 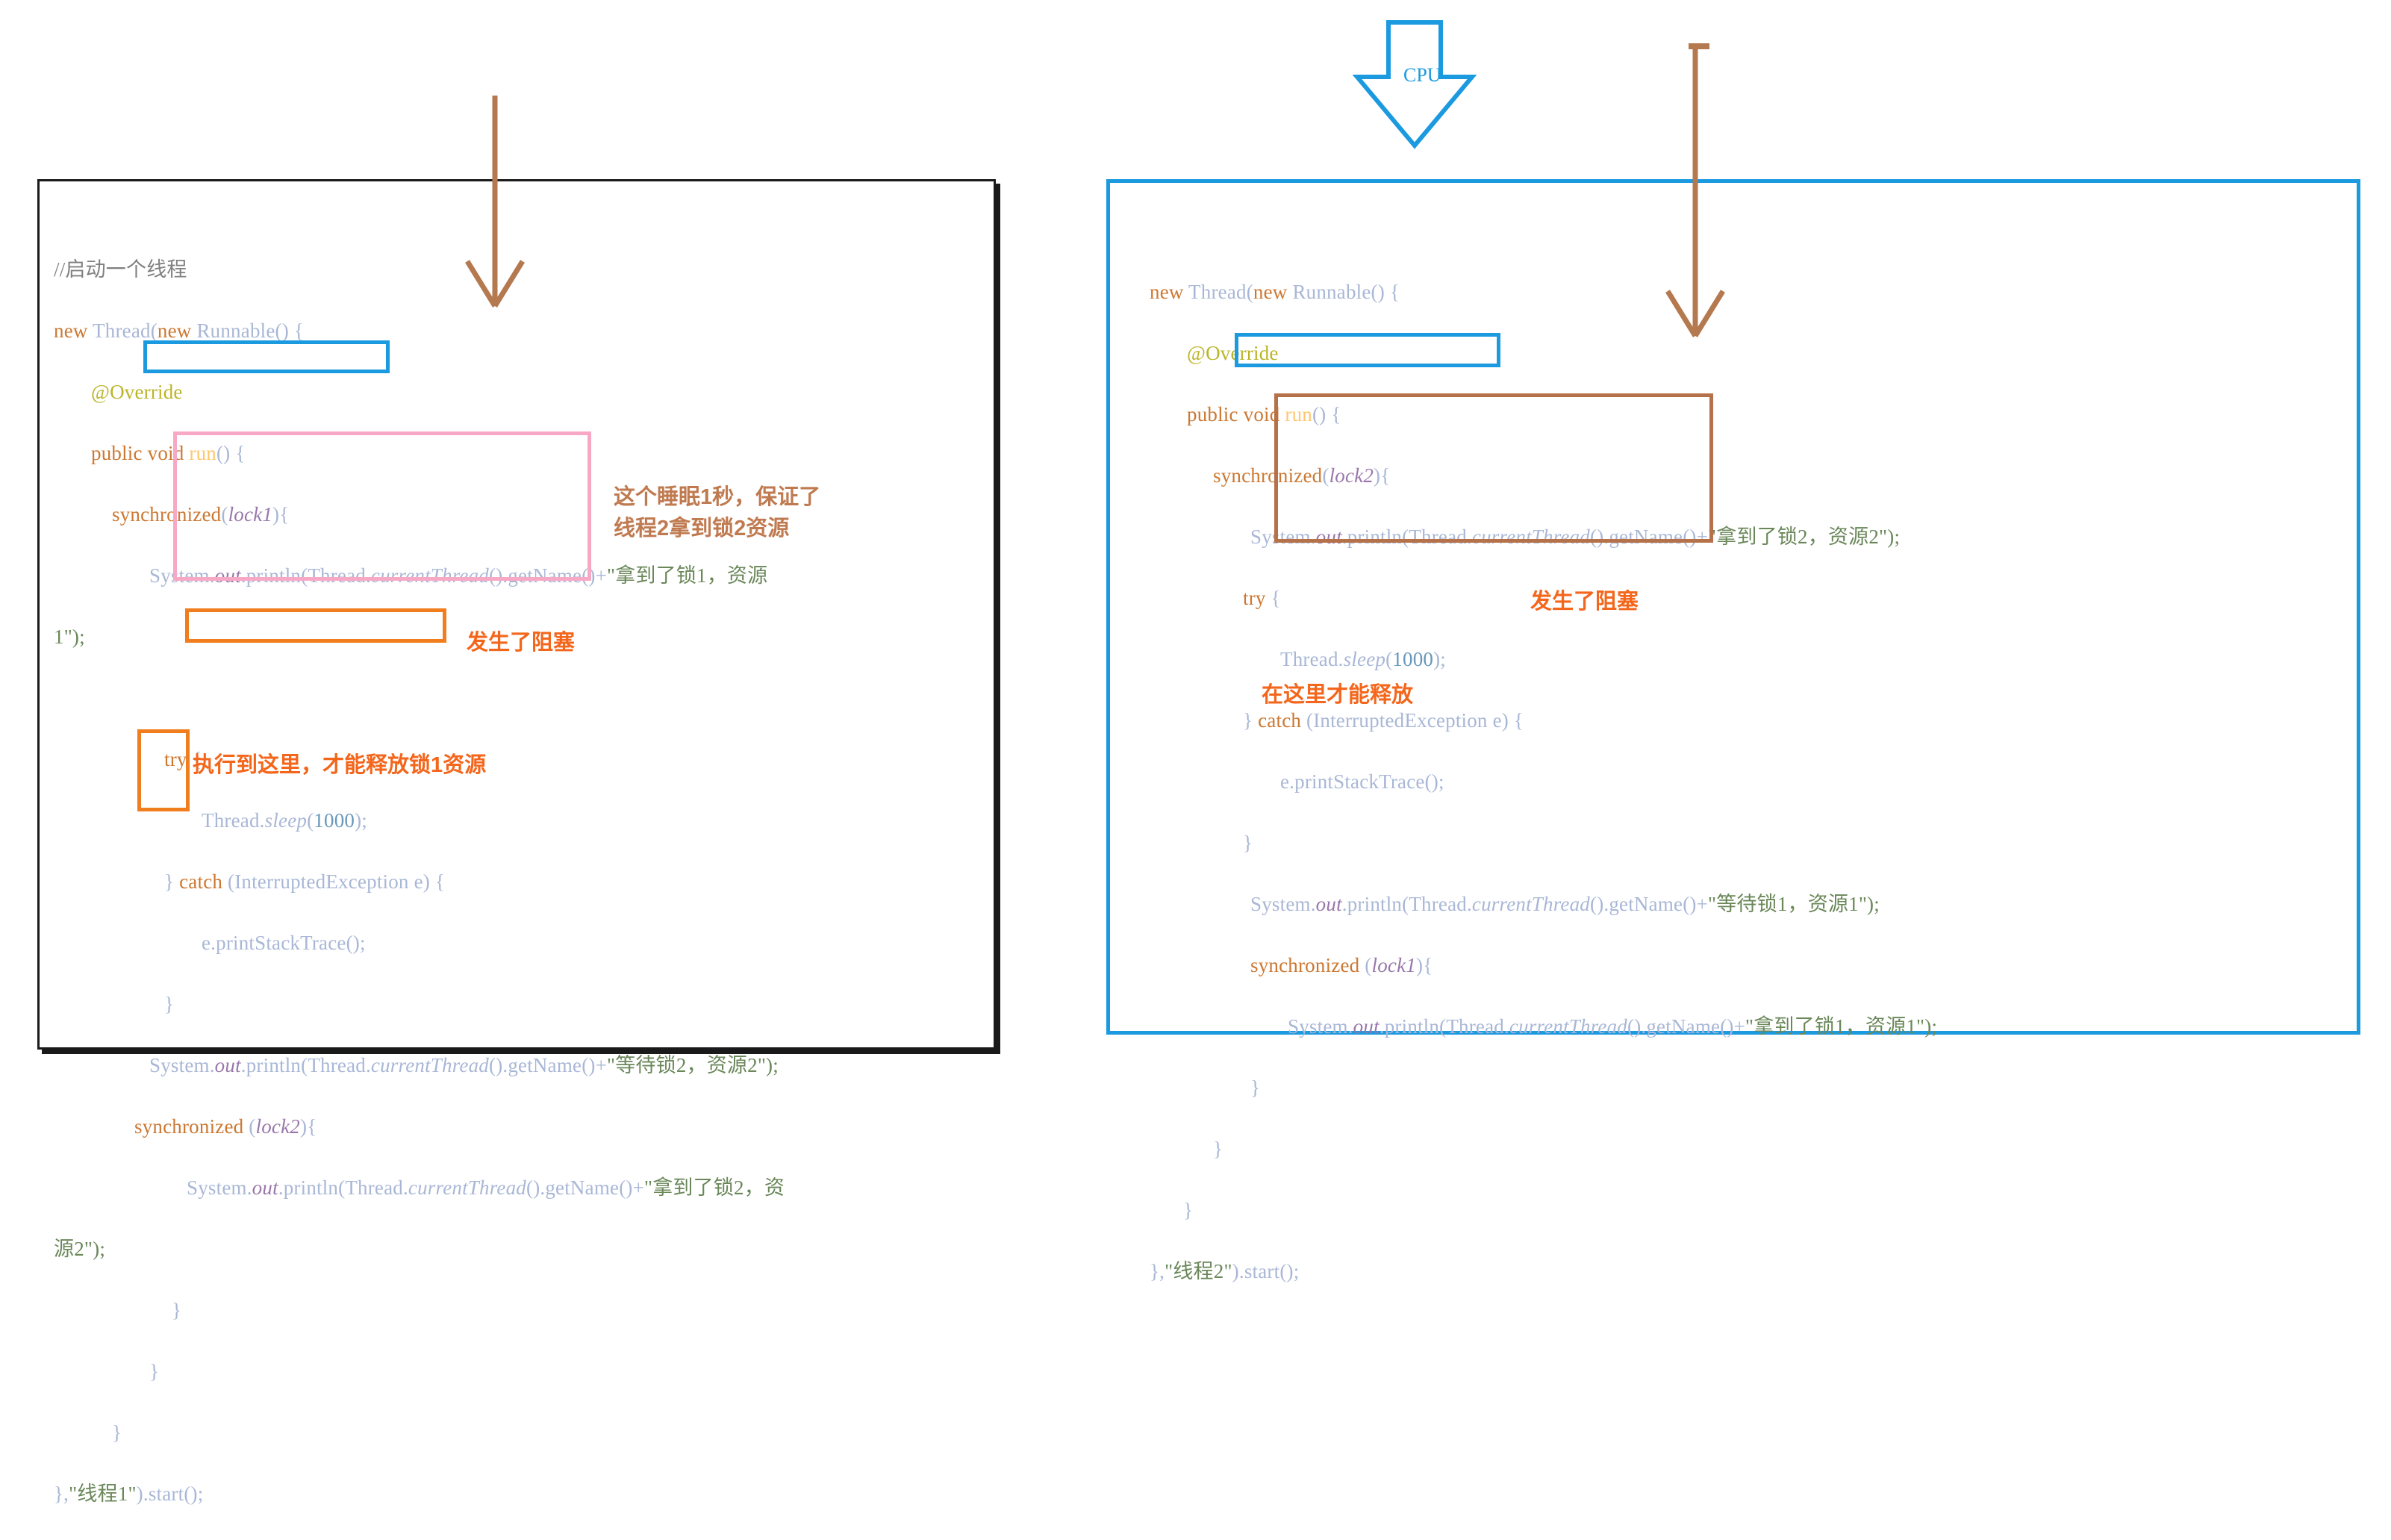 What do you see at coordinates (175, 759) in the screenshot?
I see `kw-try: try` at bounding box center [175, 759].